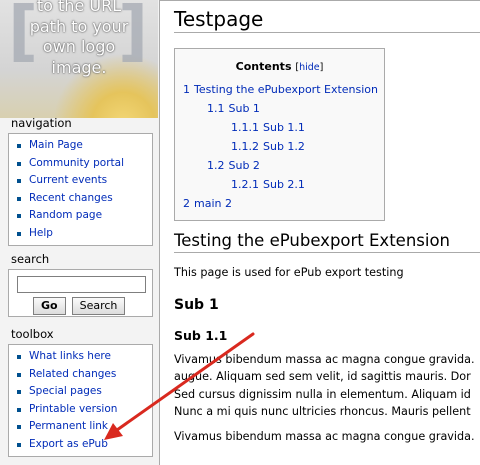  Describe the element at coordinates (79, 26) in the screenshot. I see `logo-text-line: path to your` at that location.